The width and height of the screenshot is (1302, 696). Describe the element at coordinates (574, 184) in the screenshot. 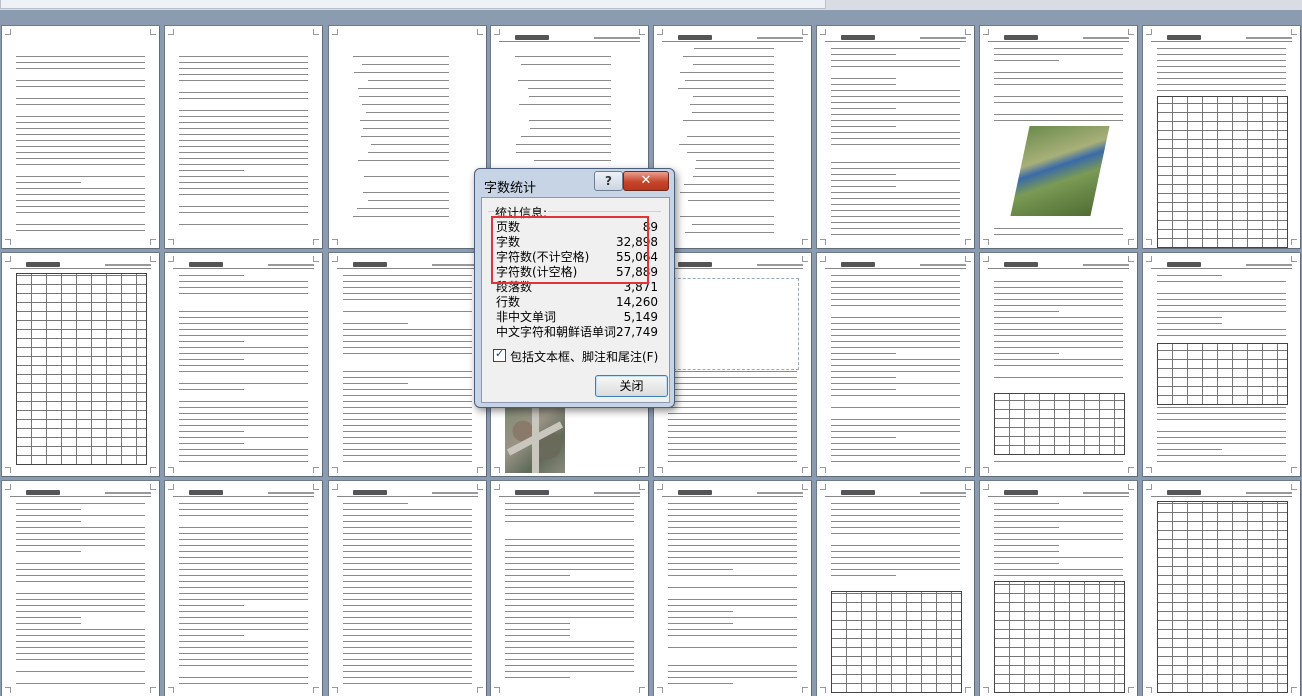

I see `dialog-titlebar: 字数统计 ? ✕` at that location.